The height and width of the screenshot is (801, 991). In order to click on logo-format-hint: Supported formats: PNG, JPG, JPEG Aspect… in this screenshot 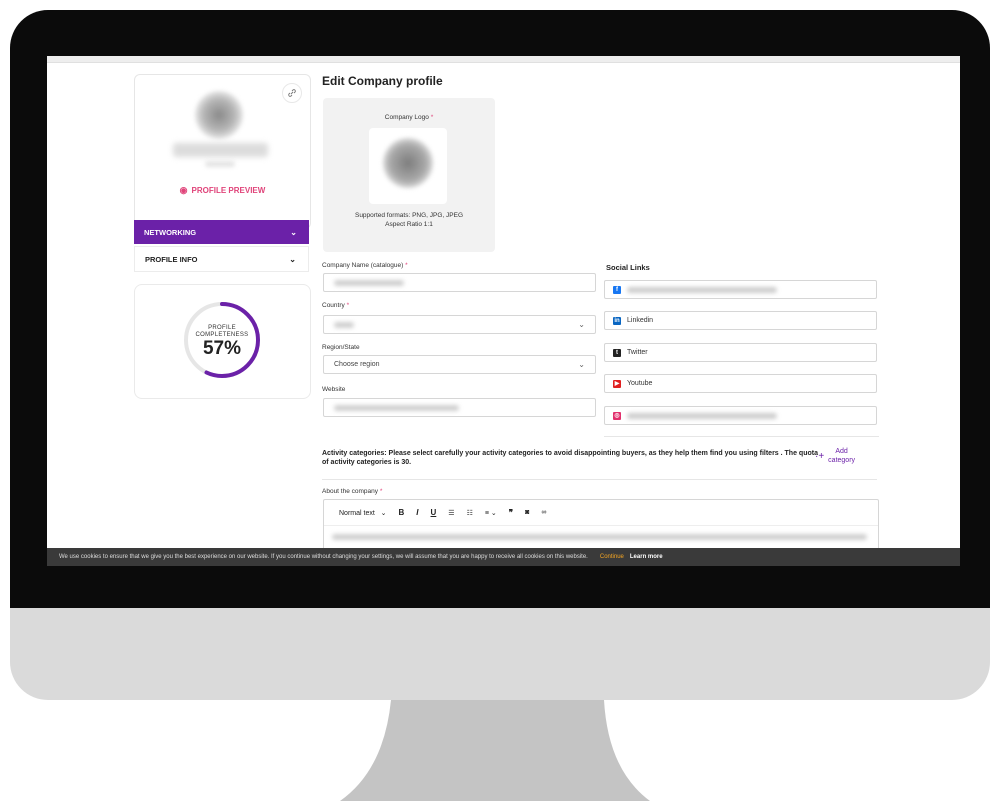, I will do `click(409, 220)`.